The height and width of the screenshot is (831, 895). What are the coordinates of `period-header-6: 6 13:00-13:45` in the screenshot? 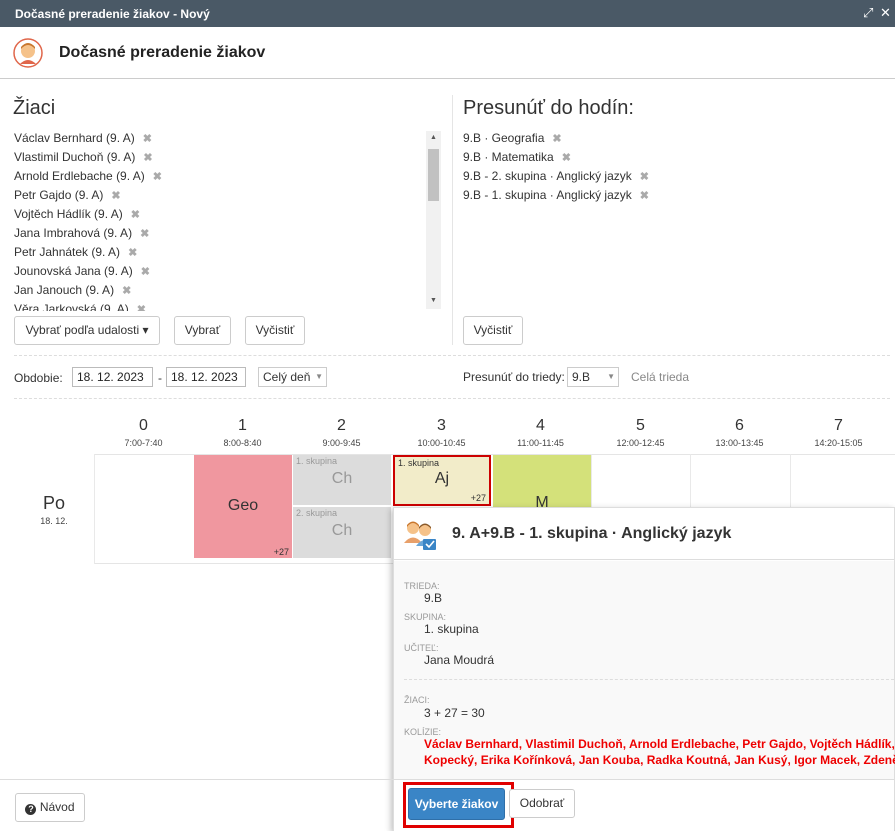 It's located at (739, 432).